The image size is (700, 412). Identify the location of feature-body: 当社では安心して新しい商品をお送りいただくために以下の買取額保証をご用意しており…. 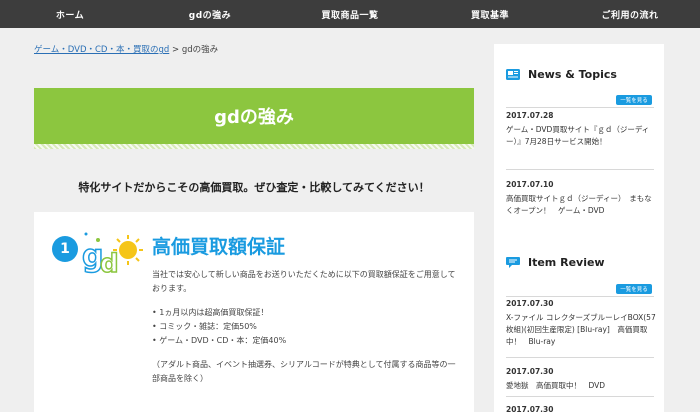
(307, 332).